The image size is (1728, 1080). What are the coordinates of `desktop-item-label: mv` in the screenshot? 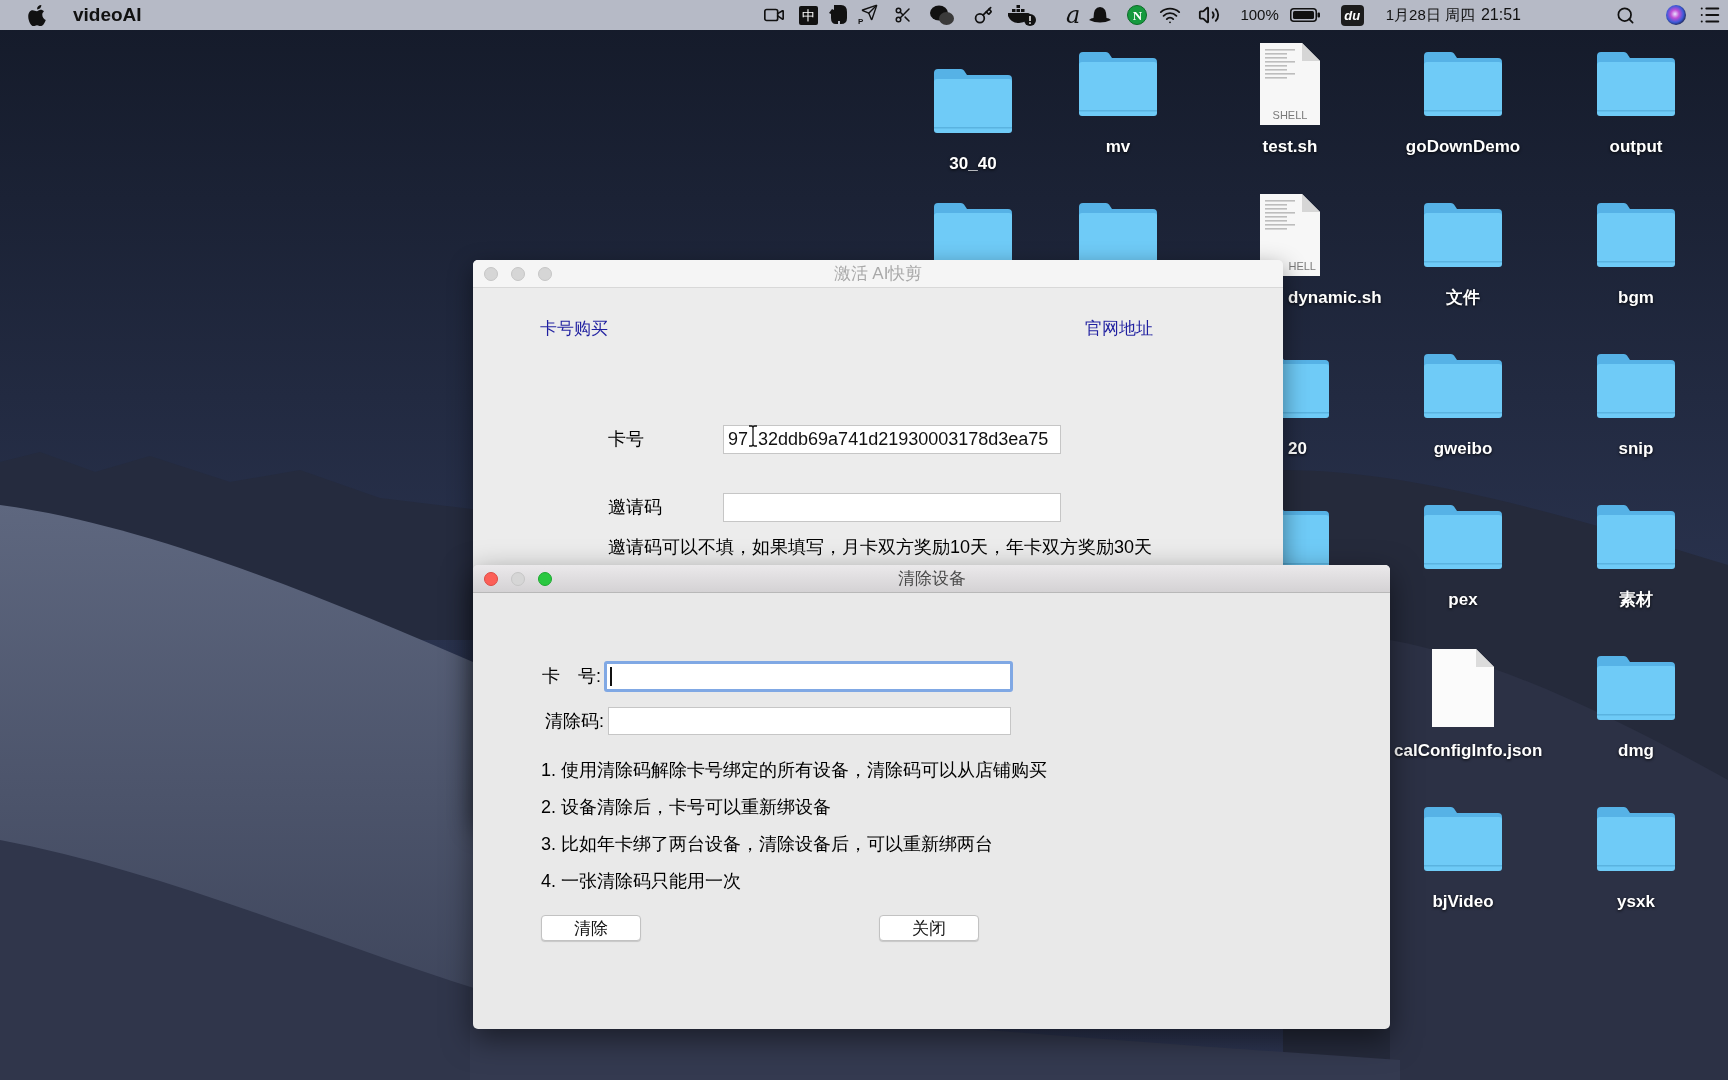 It's located at (1118, 147).